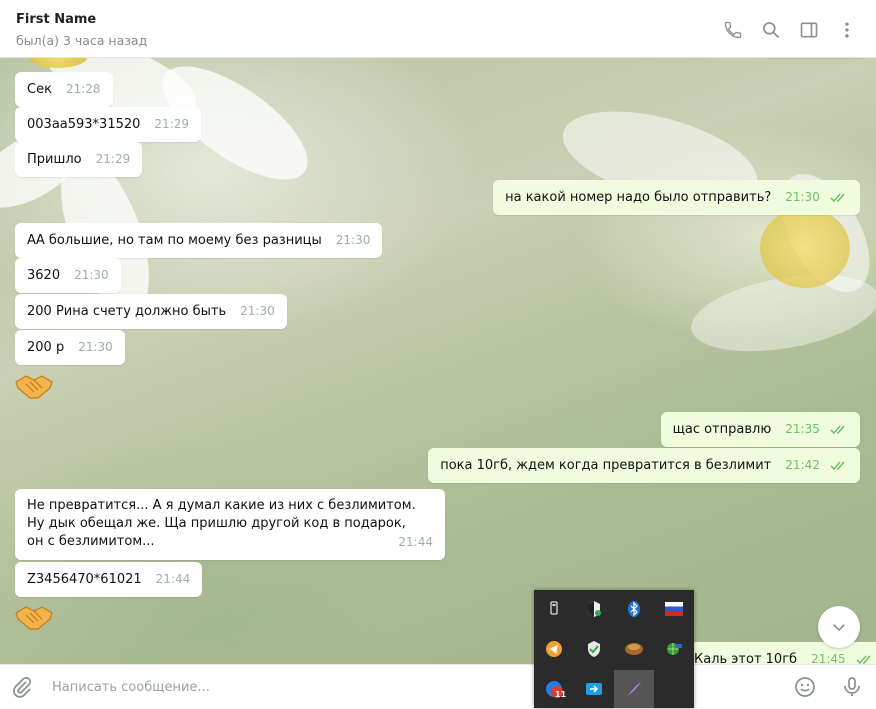 Image resolution: width=876 pixels, height=709 pixels. Describe the element at coordinates (82, 40) in the screenshot. I see `contact-status: был(а) 3 часа назад` at that location.